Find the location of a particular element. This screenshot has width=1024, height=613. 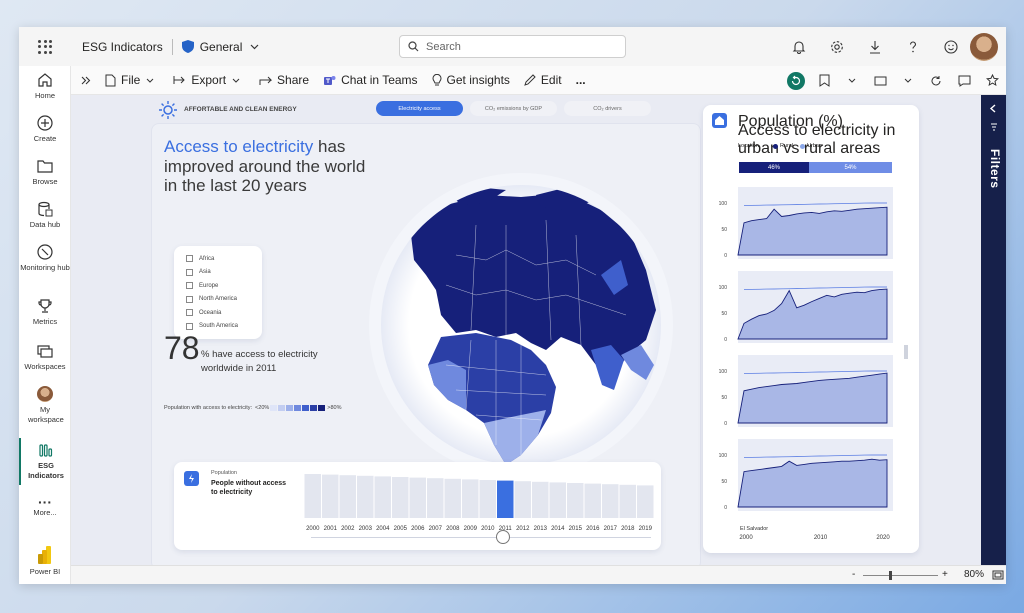

zoom-slider is located at coordinates (900, 575).